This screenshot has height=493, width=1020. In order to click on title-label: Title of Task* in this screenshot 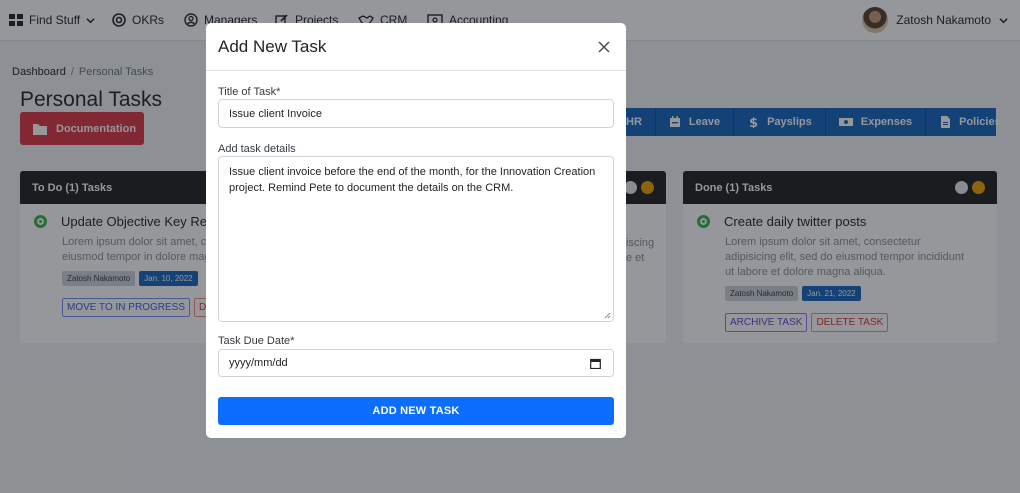, I will do `click(249, 92)`.